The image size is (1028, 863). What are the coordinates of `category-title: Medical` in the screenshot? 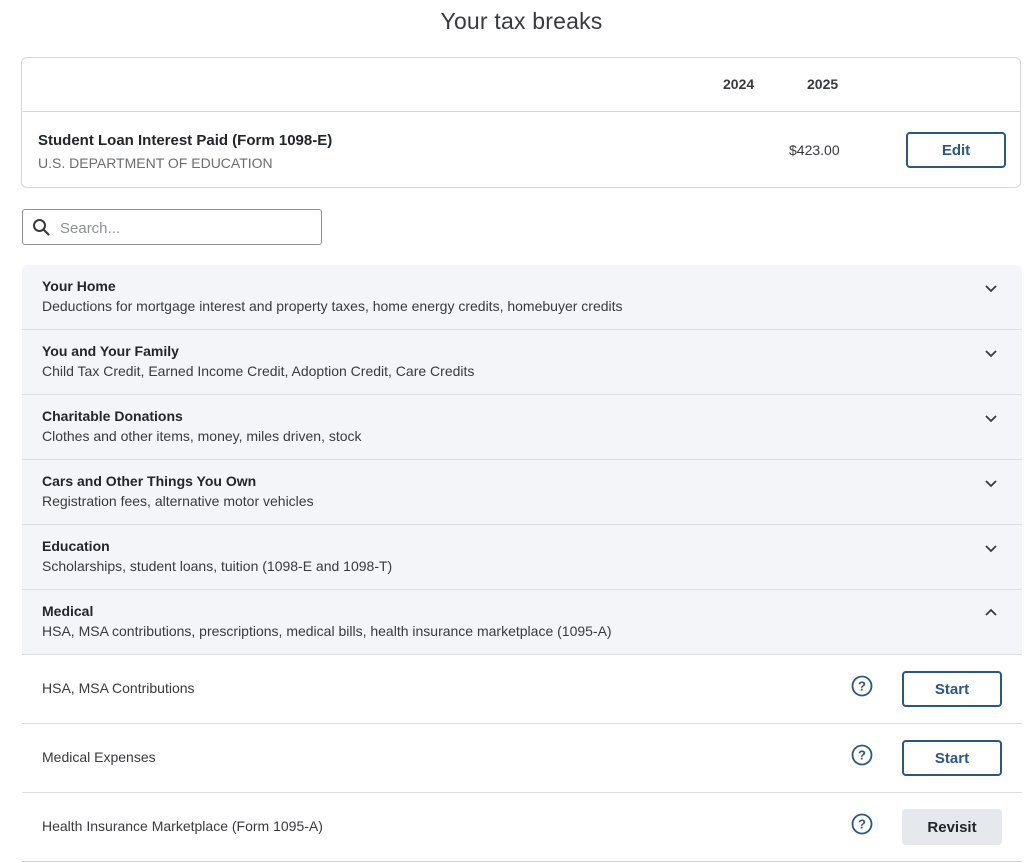 It's located at (68, 611).